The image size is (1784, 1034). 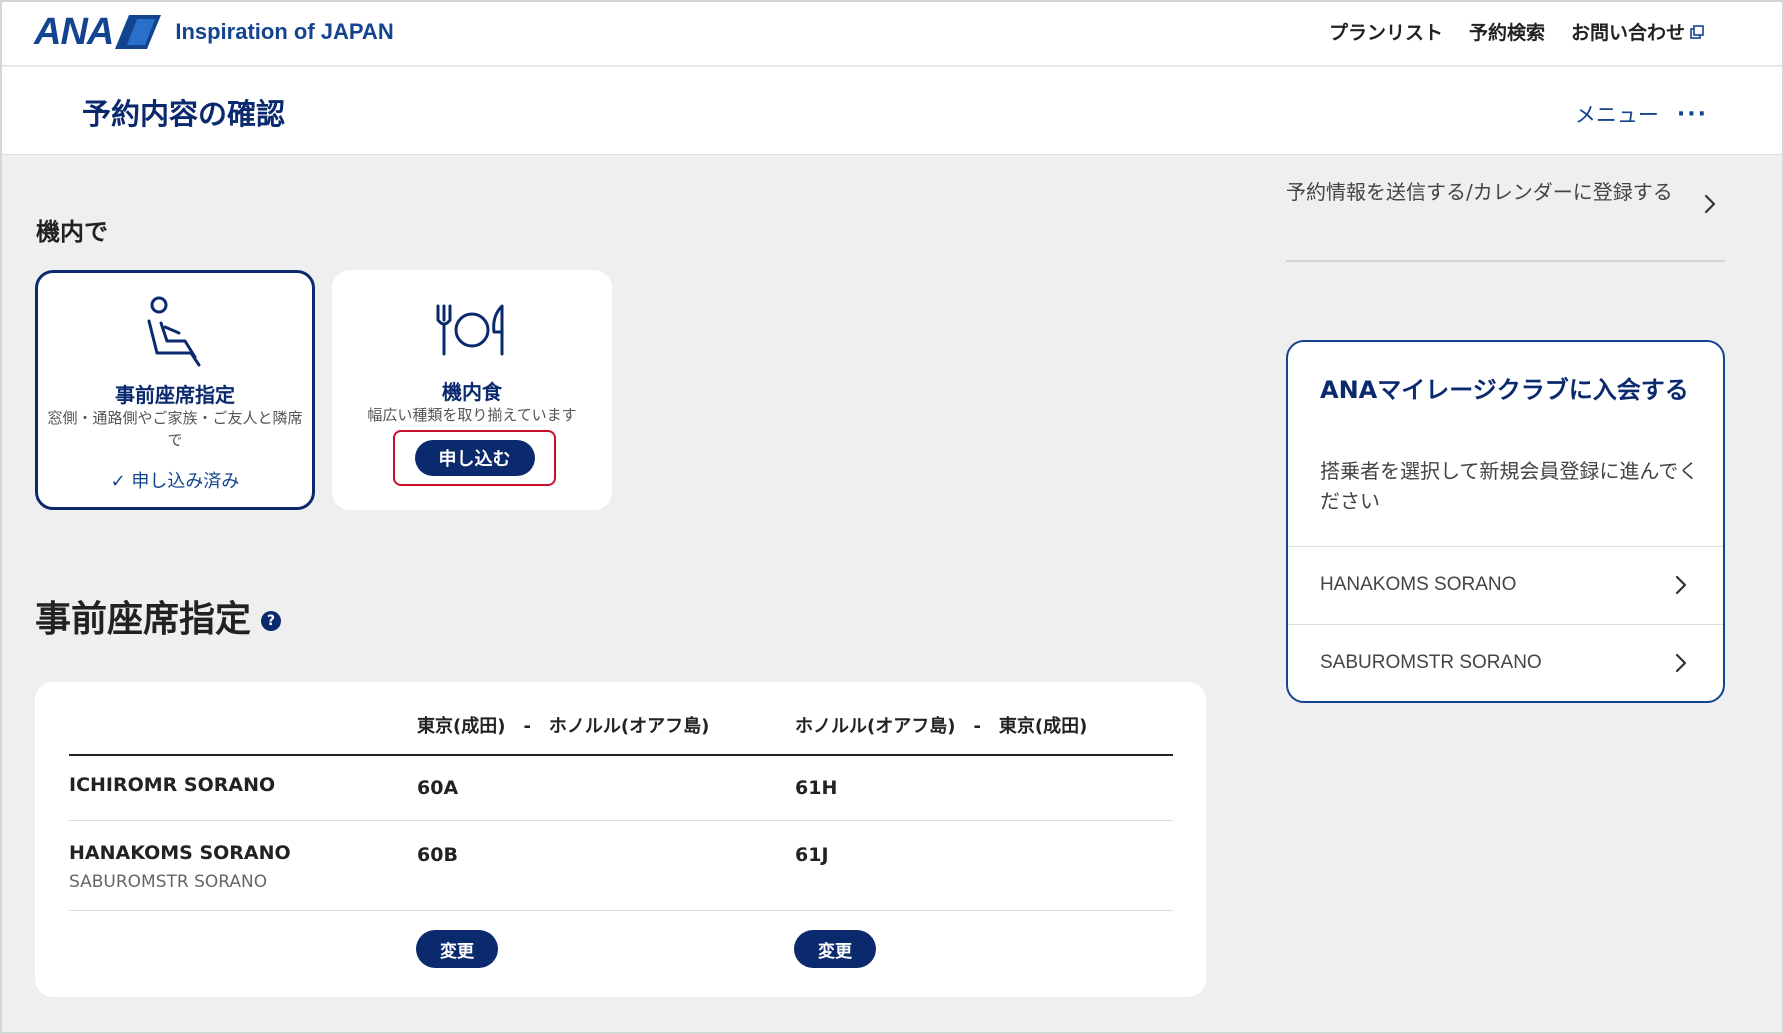 What do you see at coordinates (1616, 115) in the screenshot?
I see `menu-label: メニュー` at bounding box center [1616, 115].